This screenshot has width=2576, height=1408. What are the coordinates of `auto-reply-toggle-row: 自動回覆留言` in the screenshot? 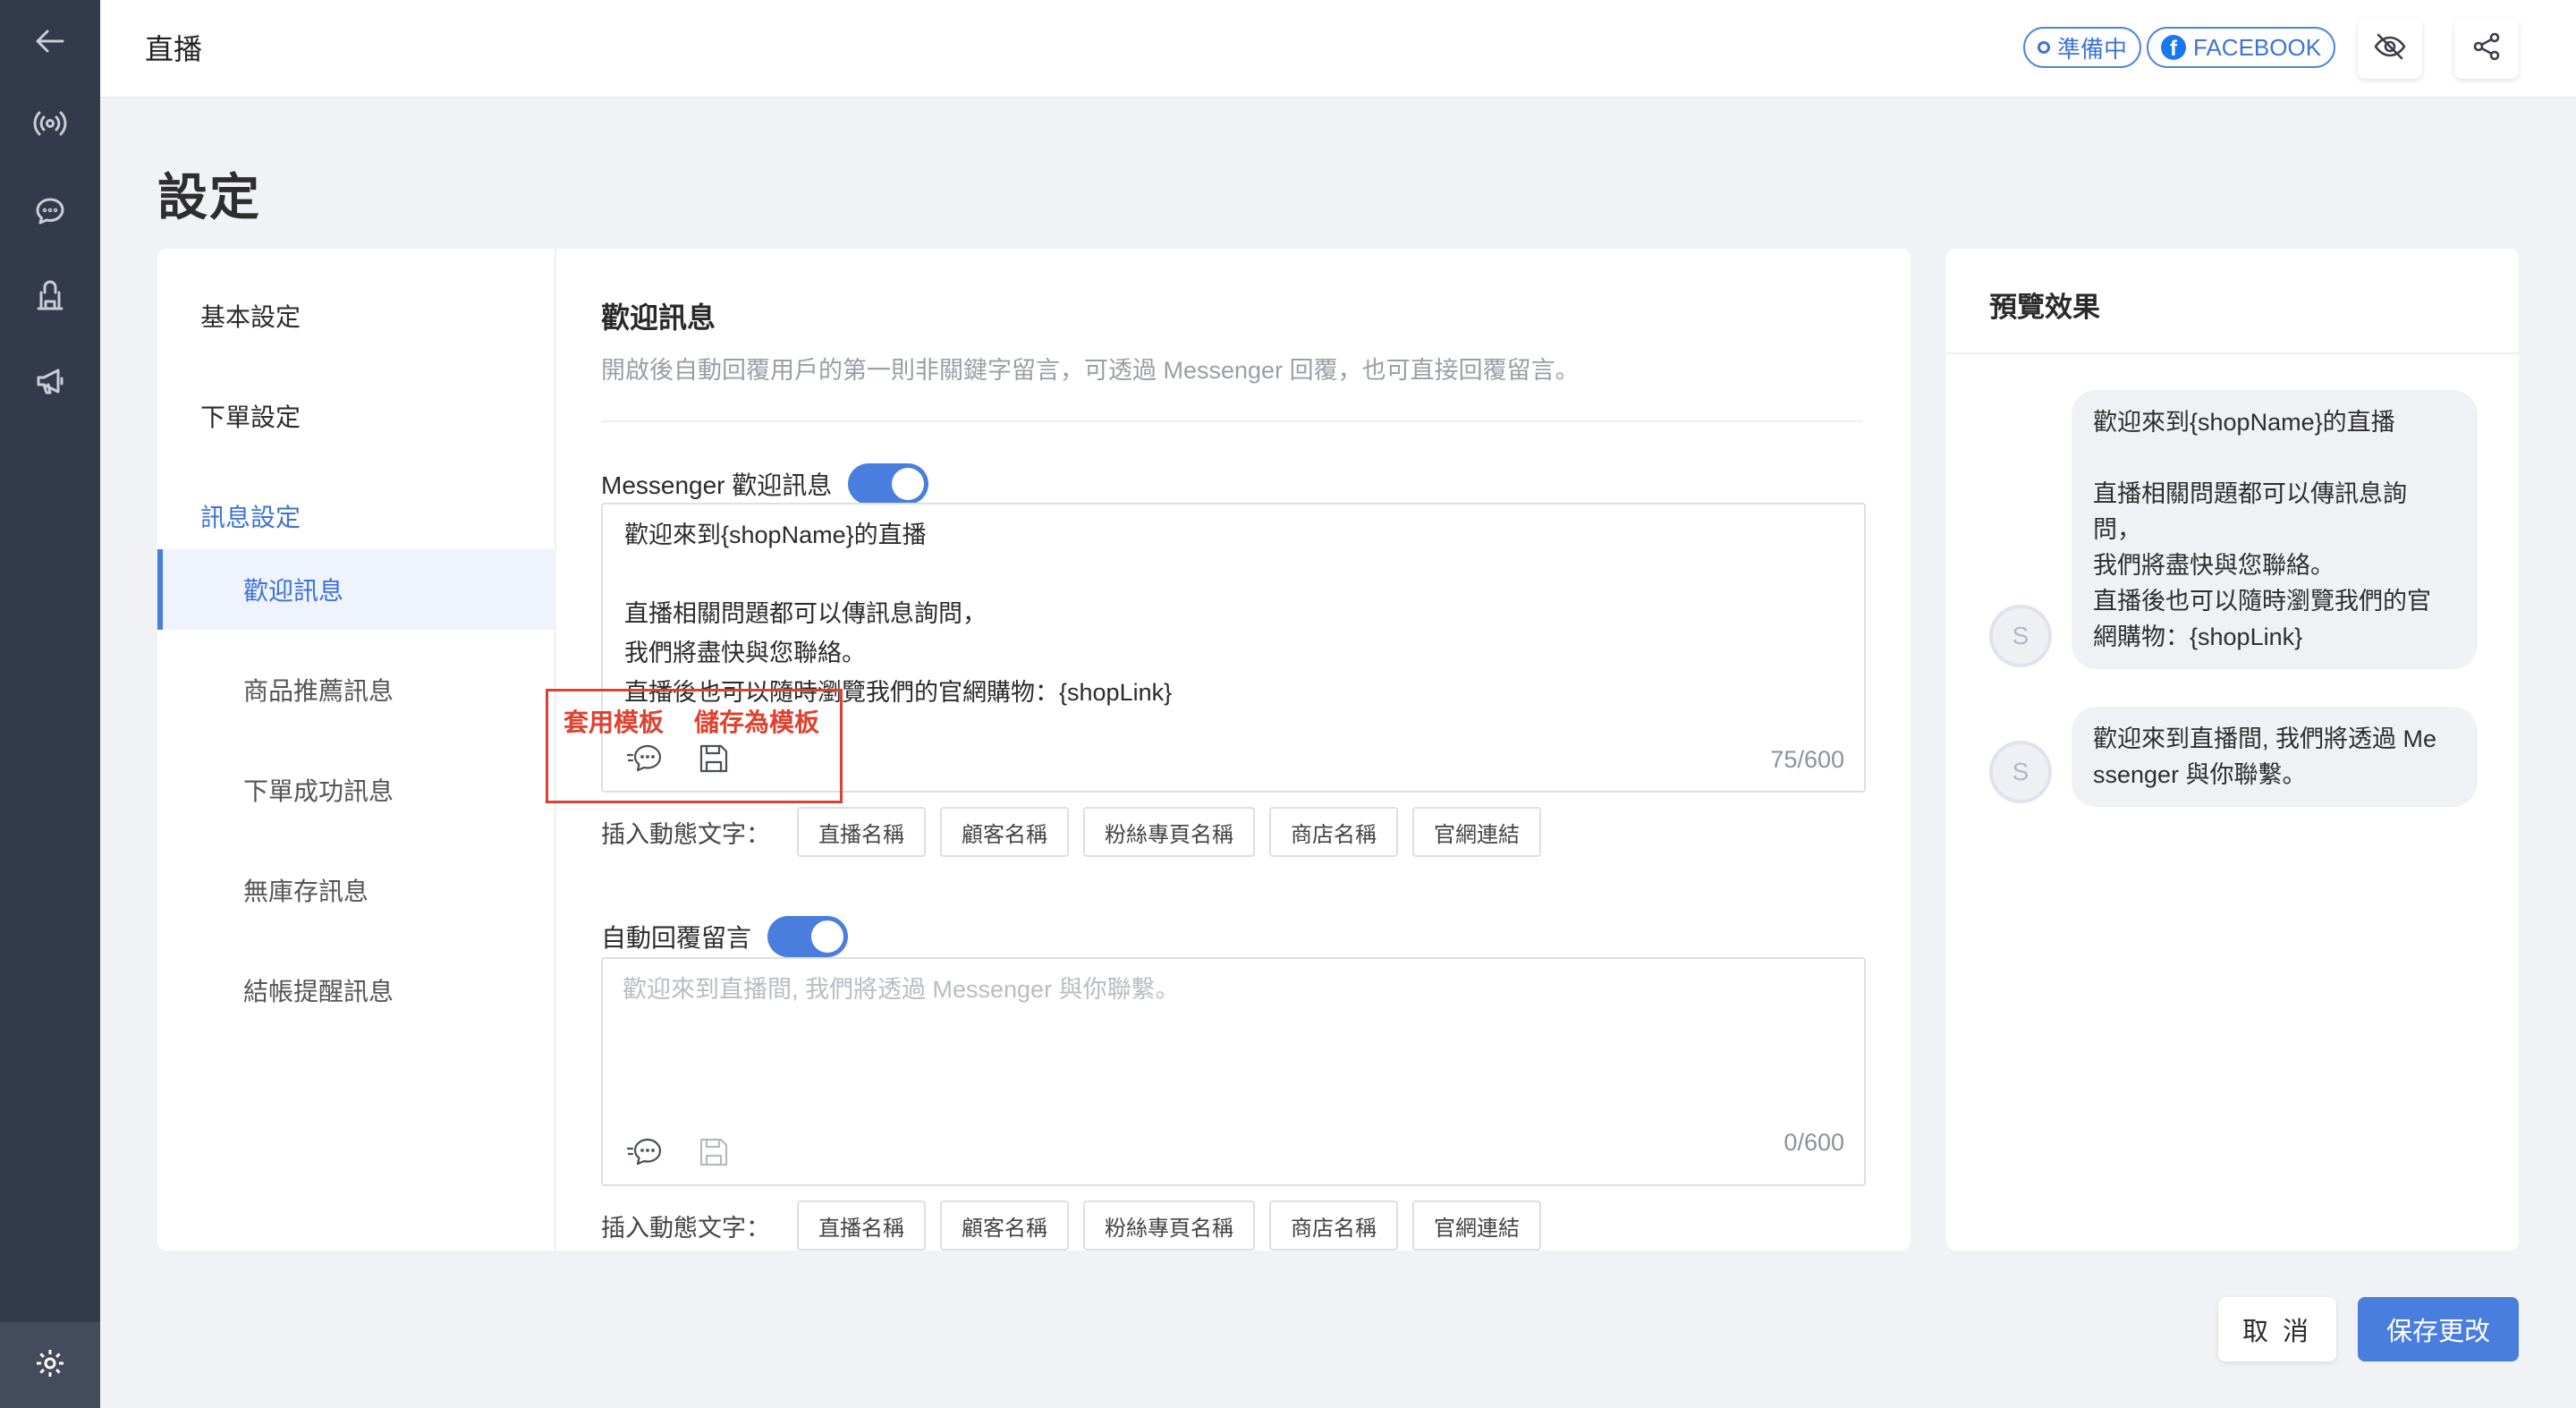 It's located at (725, 936).